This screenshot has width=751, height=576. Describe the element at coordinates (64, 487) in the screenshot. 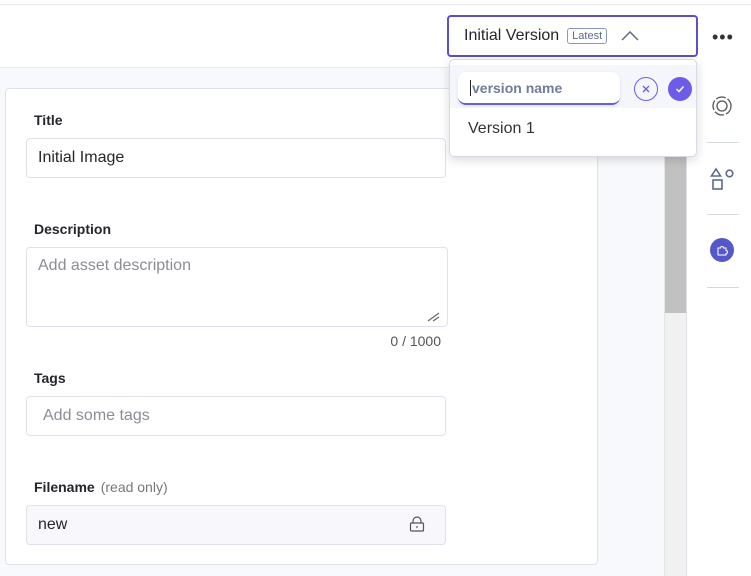

I see `filename-label-text: Filename` at that location.